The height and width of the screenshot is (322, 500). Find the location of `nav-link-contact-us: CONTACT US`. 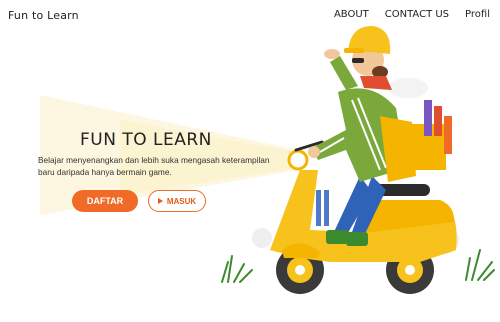

nav-link-contact-us: CONTACT US is located at coordinates (417, 14).